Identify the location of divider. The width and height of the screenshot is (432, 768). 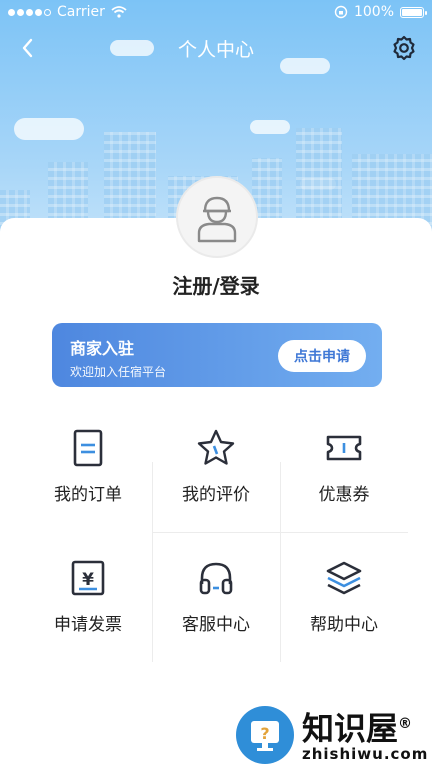
(280, 532).